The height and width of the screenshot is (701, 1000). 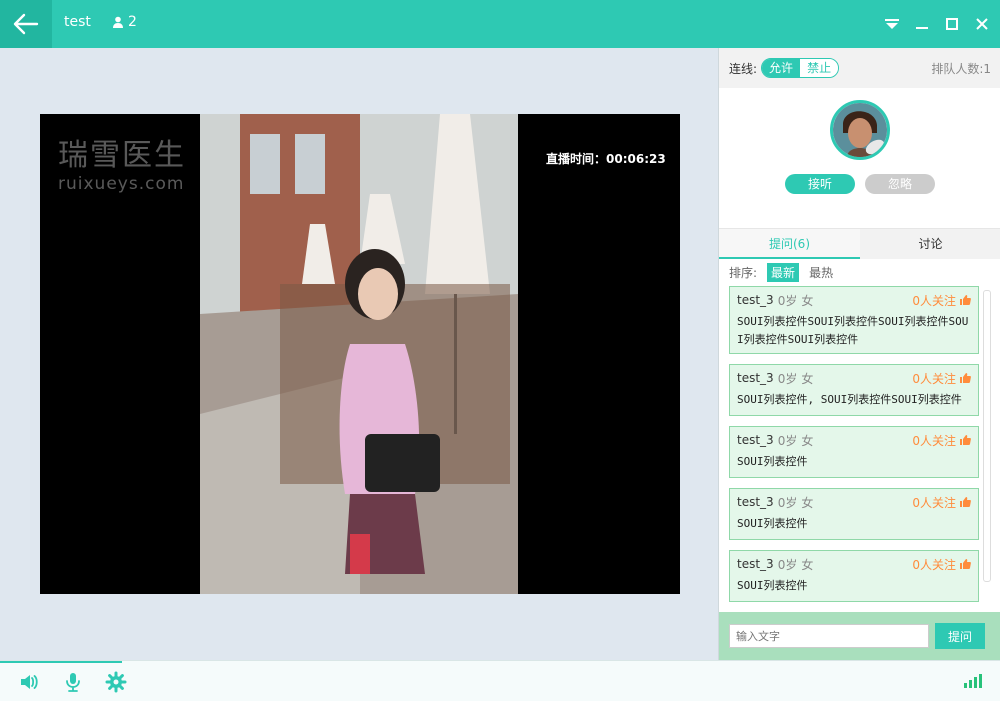 What do you see at coordinates (781, 68) in the screenshot?
I see `allow-button: 允许` at bounding box center [781, 68].